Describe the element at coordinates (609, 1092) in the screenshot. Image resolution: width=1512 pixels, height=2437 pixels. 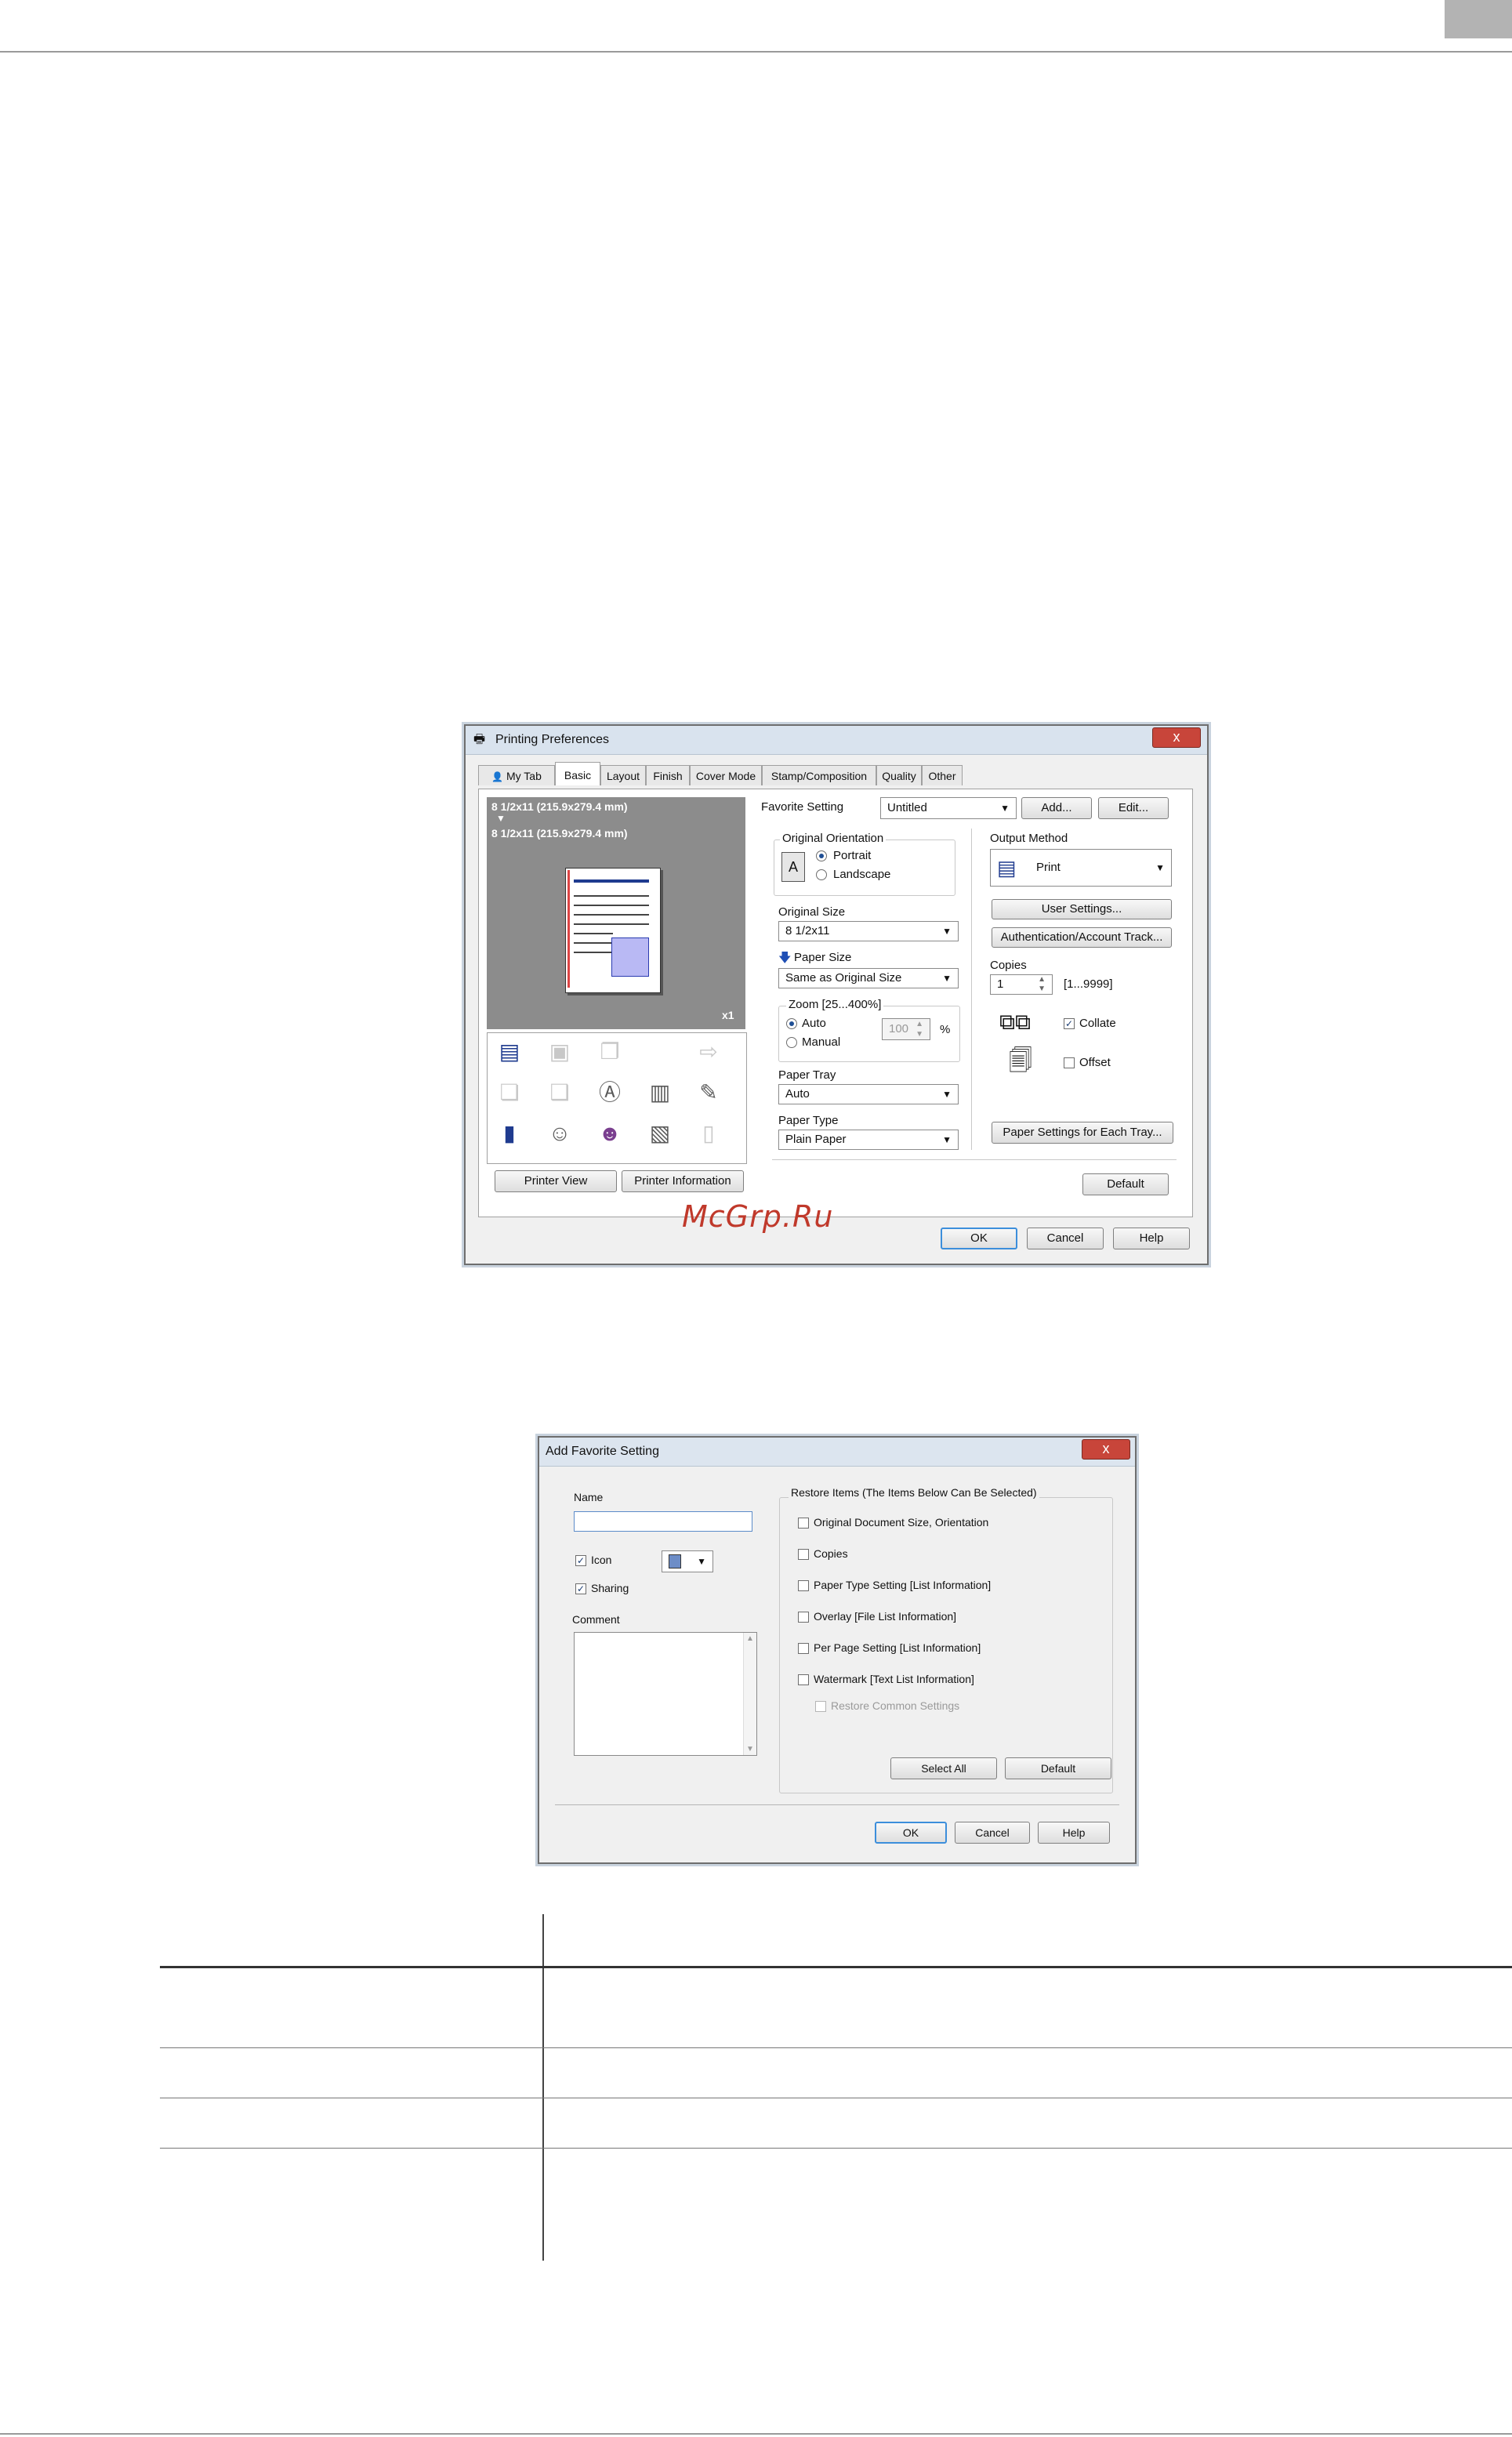
I see `text-stamp-icon: Ⓐ` at that location.